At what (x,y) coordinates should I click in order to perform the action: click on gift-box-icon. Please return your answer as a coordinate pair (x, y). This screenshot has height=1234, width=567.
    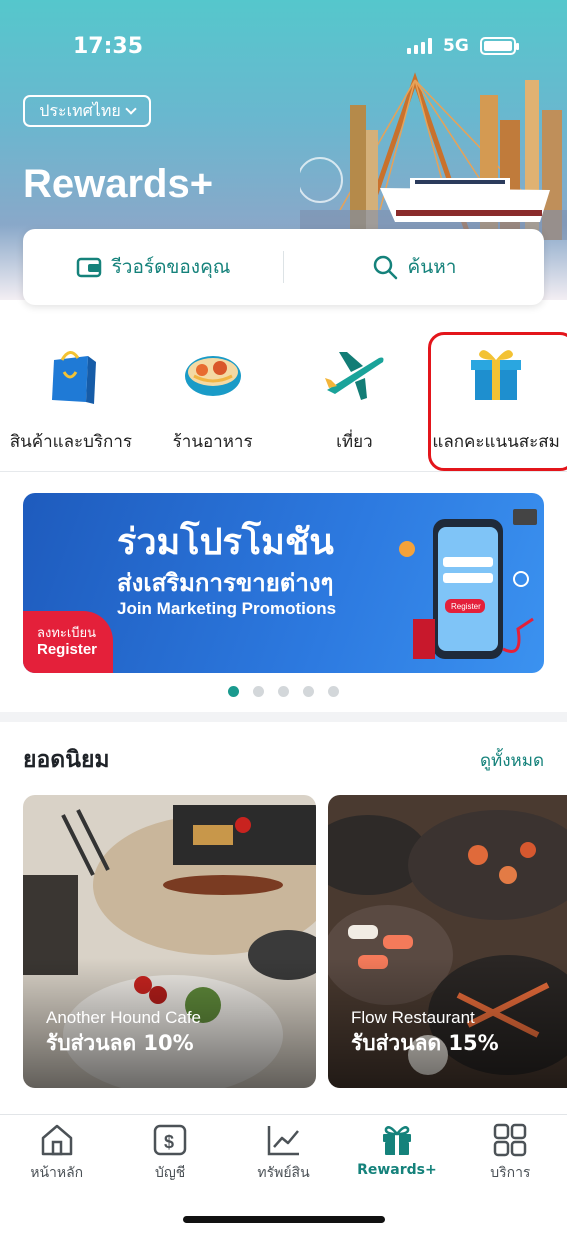
    Looking at the image, I should click on (496, 375).